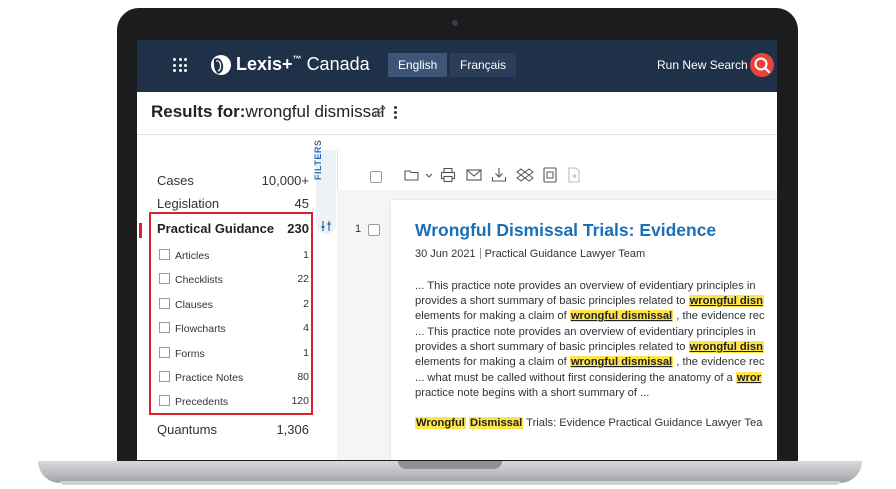 The image size is (896, 489). Describe the element at coordinates (450, 483) in the screenshot. I see `laptop-shadow` at that location.